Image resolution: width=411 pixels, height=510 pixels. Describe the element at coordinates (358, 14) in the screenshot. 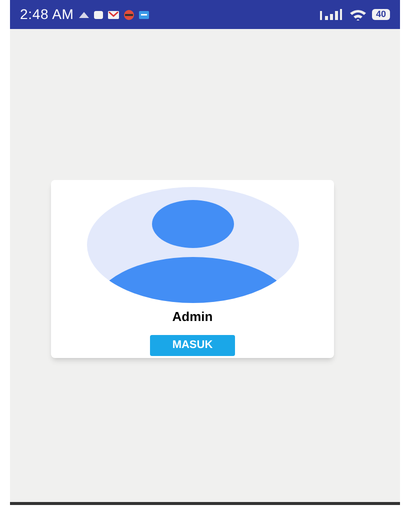

I see `wifi-icon` at that location.